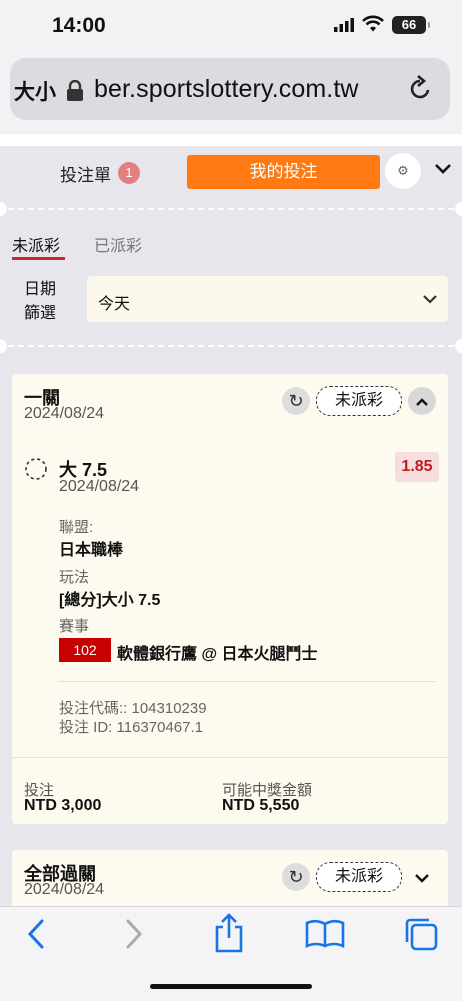  Describe the element at coordinates (85, 650) in the screenshot. I see `event-id-badge: 102` at that location.